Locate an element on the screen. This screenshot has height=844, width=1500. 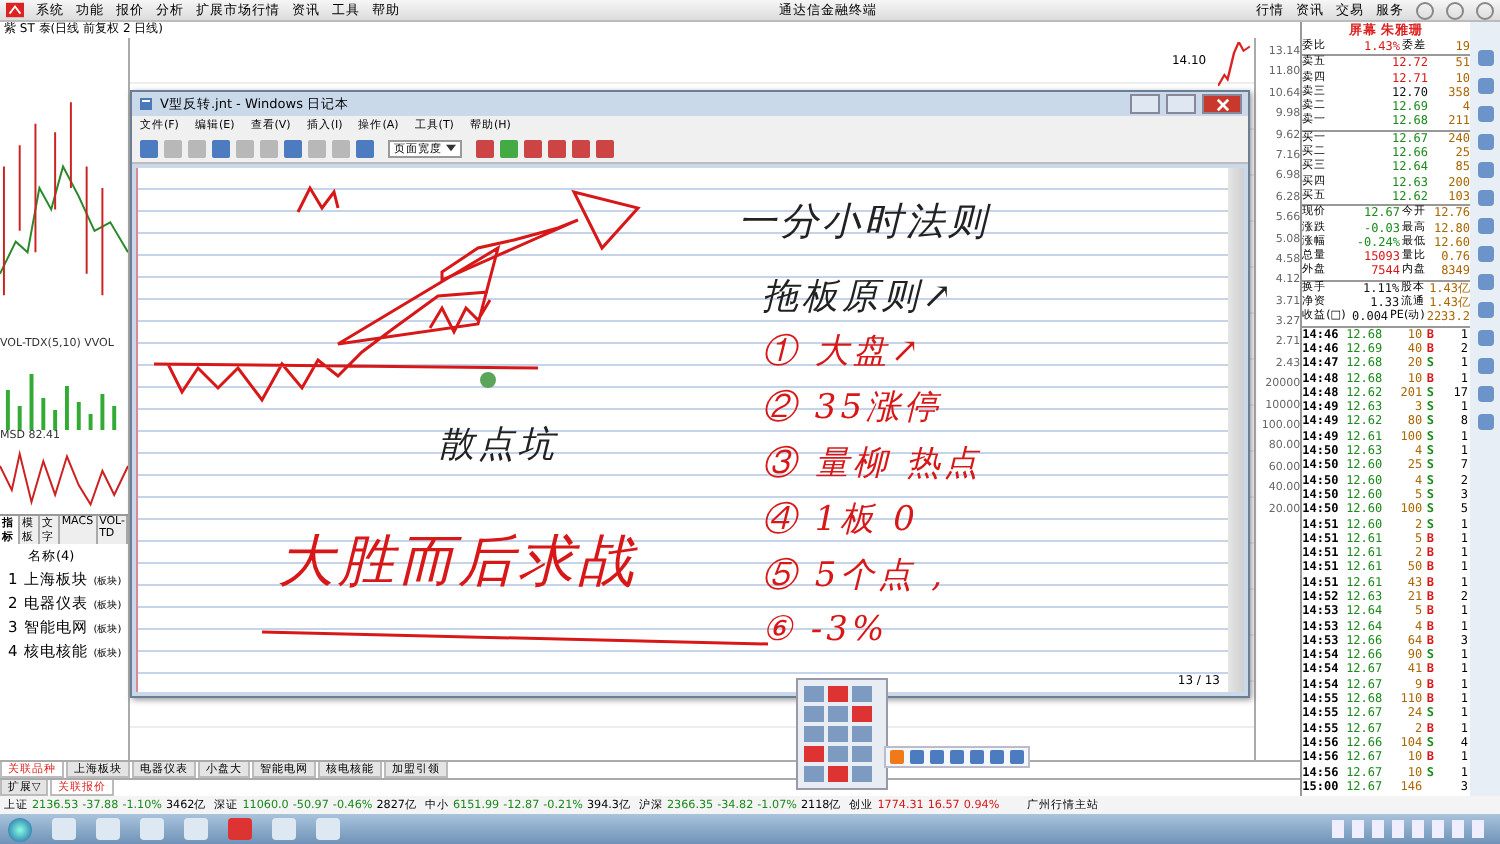
handwritten-note: ⑤ 5个点 , is located at coordinates (854, 576).